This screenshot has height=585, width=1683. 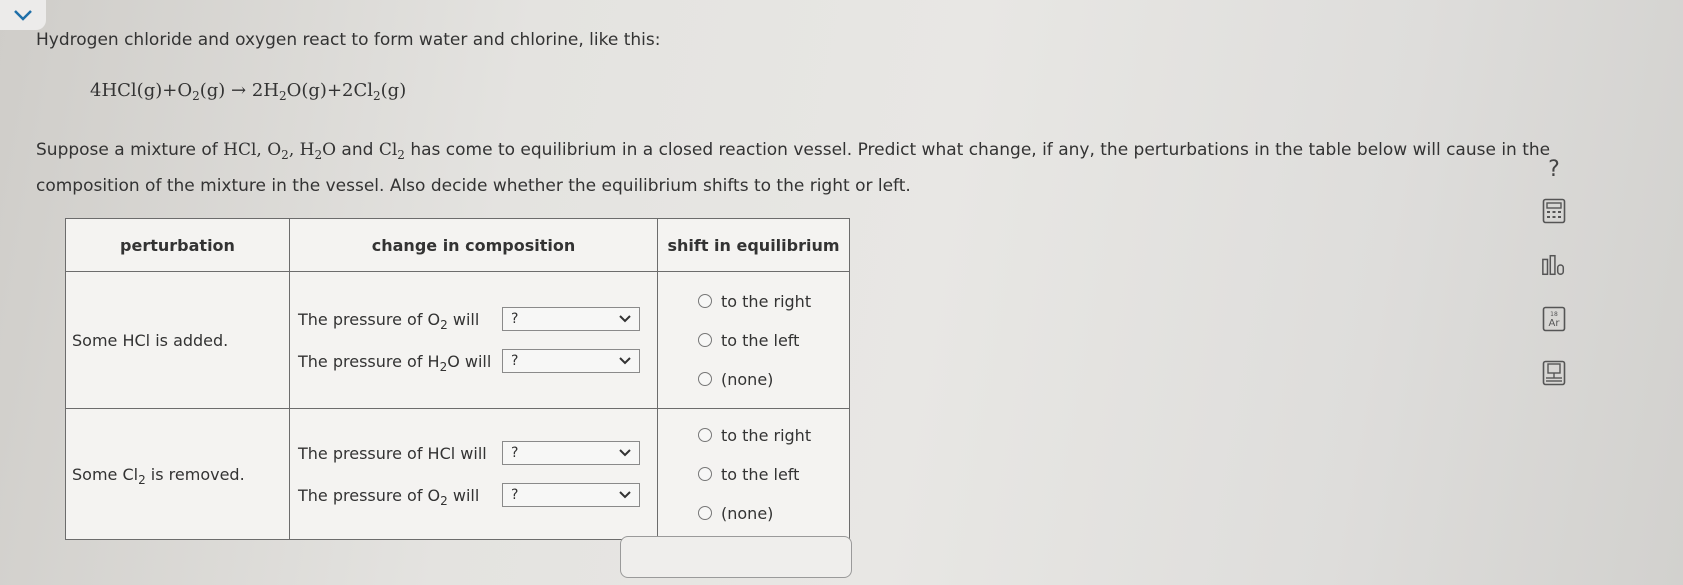 I want to click on header-shift-in-equilibrium: shift in equilibrium, so click(x=753, y=245).